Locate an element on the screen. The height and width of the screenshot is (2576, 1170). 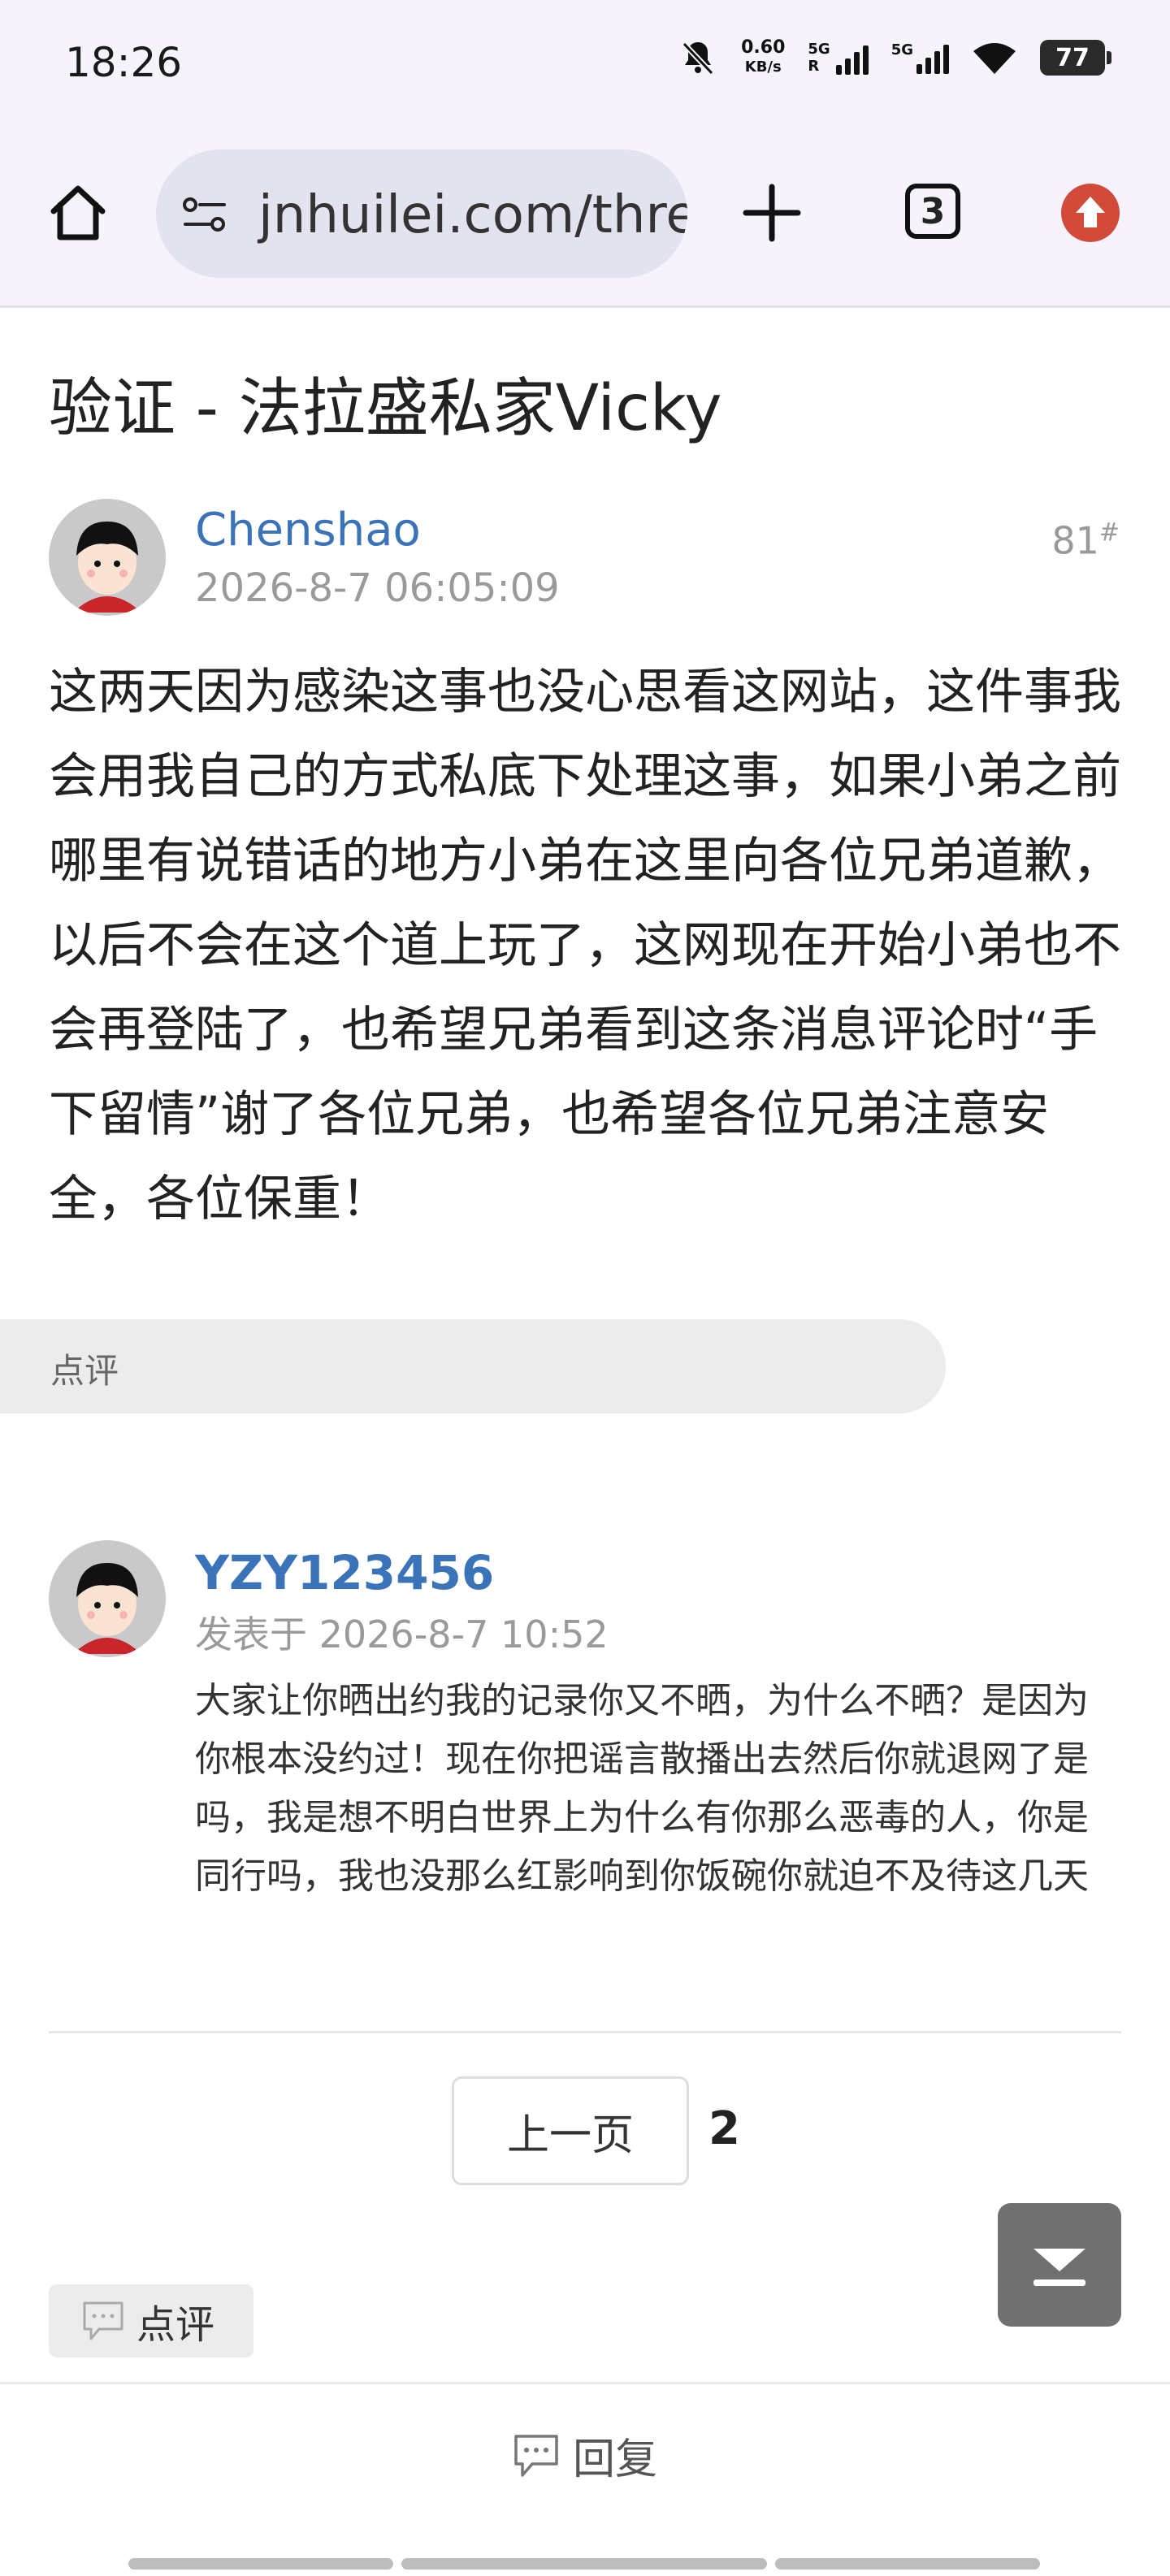
comment-date: 发表于 2026-8-7 10:52 is located at coordinates (402, 1634).